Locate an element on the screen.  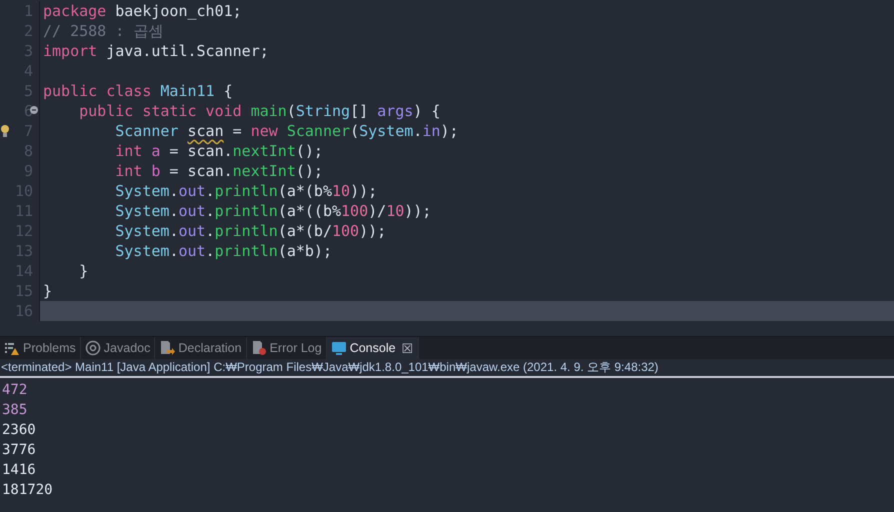
code-line: // 2588 : 곱셈 is located at coordinates (103, 31).